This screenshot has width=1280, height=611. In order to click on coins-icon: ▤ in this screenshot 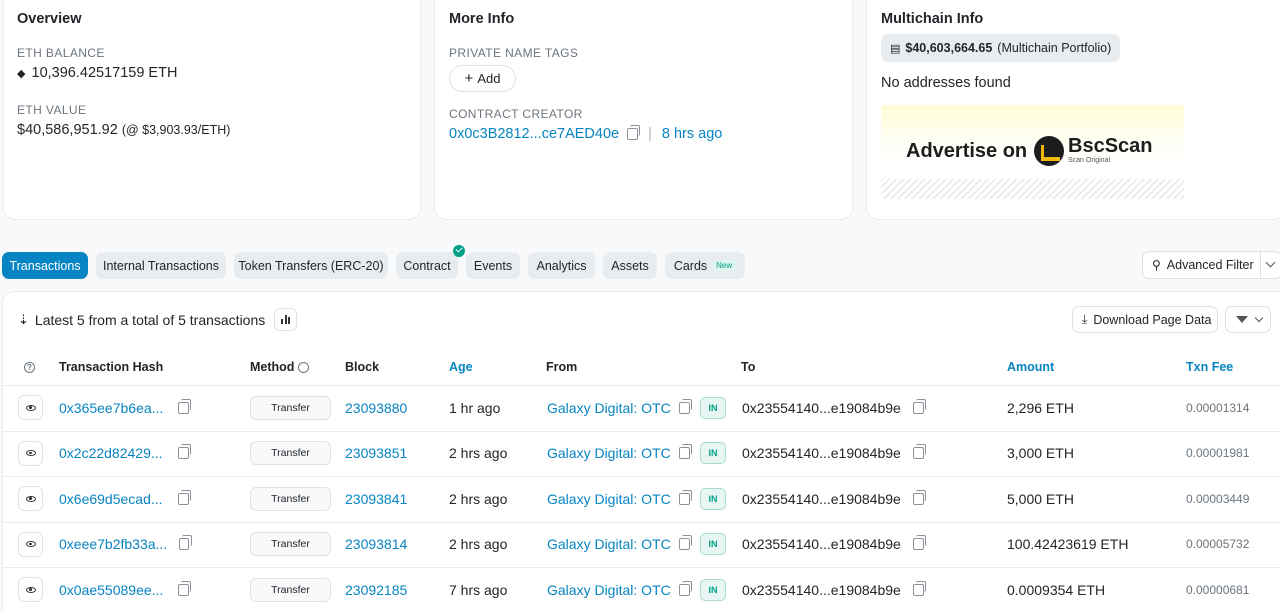, I will do `click(895, 48)`.